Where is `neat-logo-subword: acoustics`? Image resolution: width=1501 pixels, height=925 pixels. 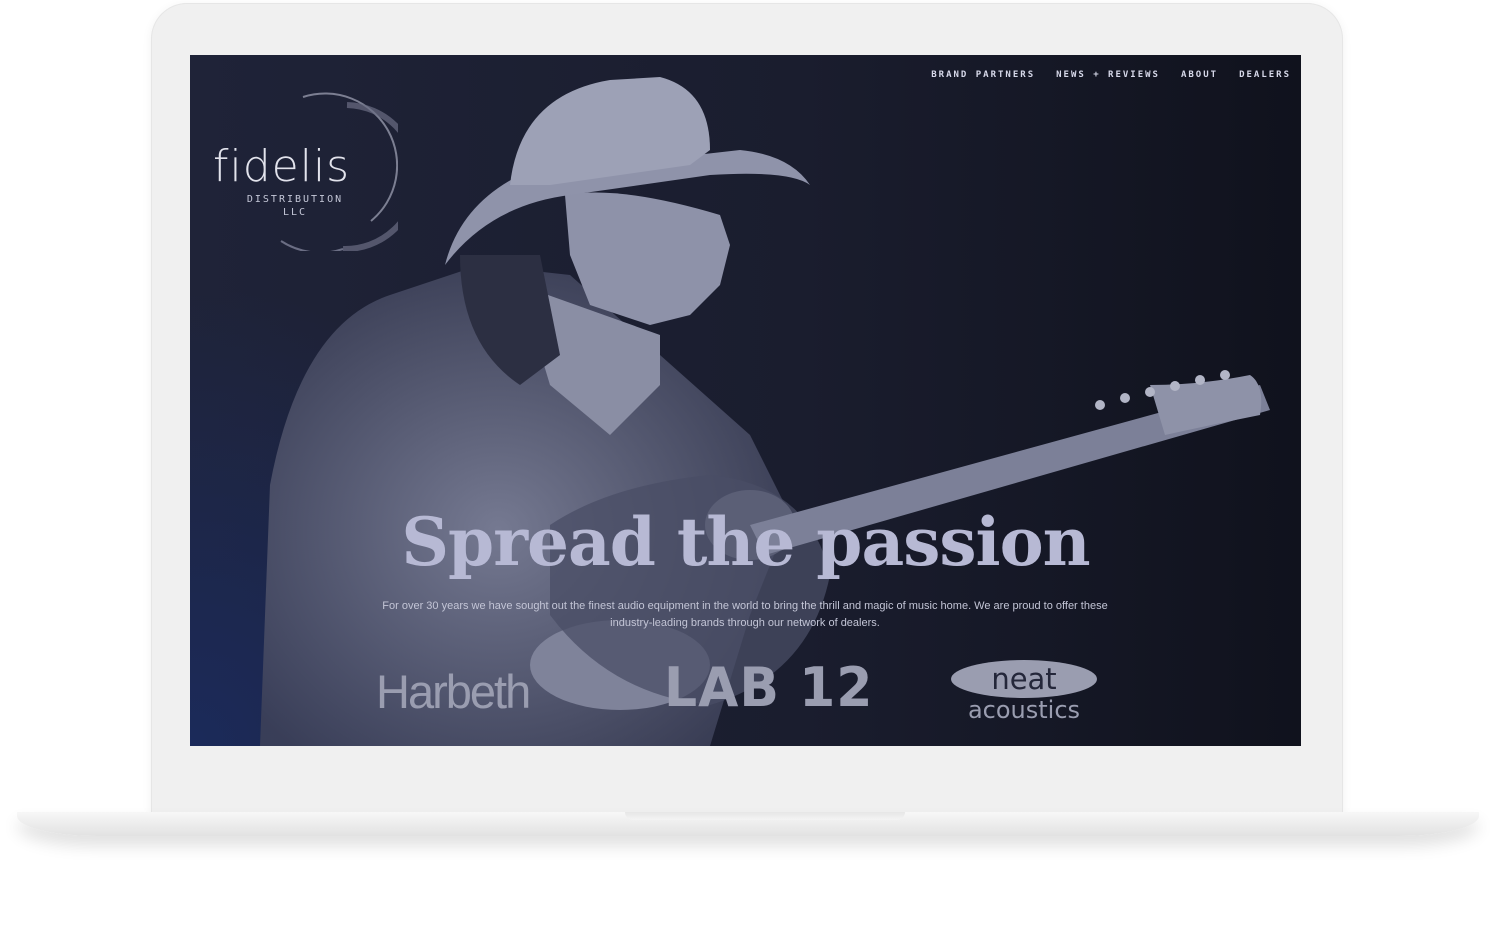 neat-logo-subword: acoustics is located at coordinates (1024, 710).